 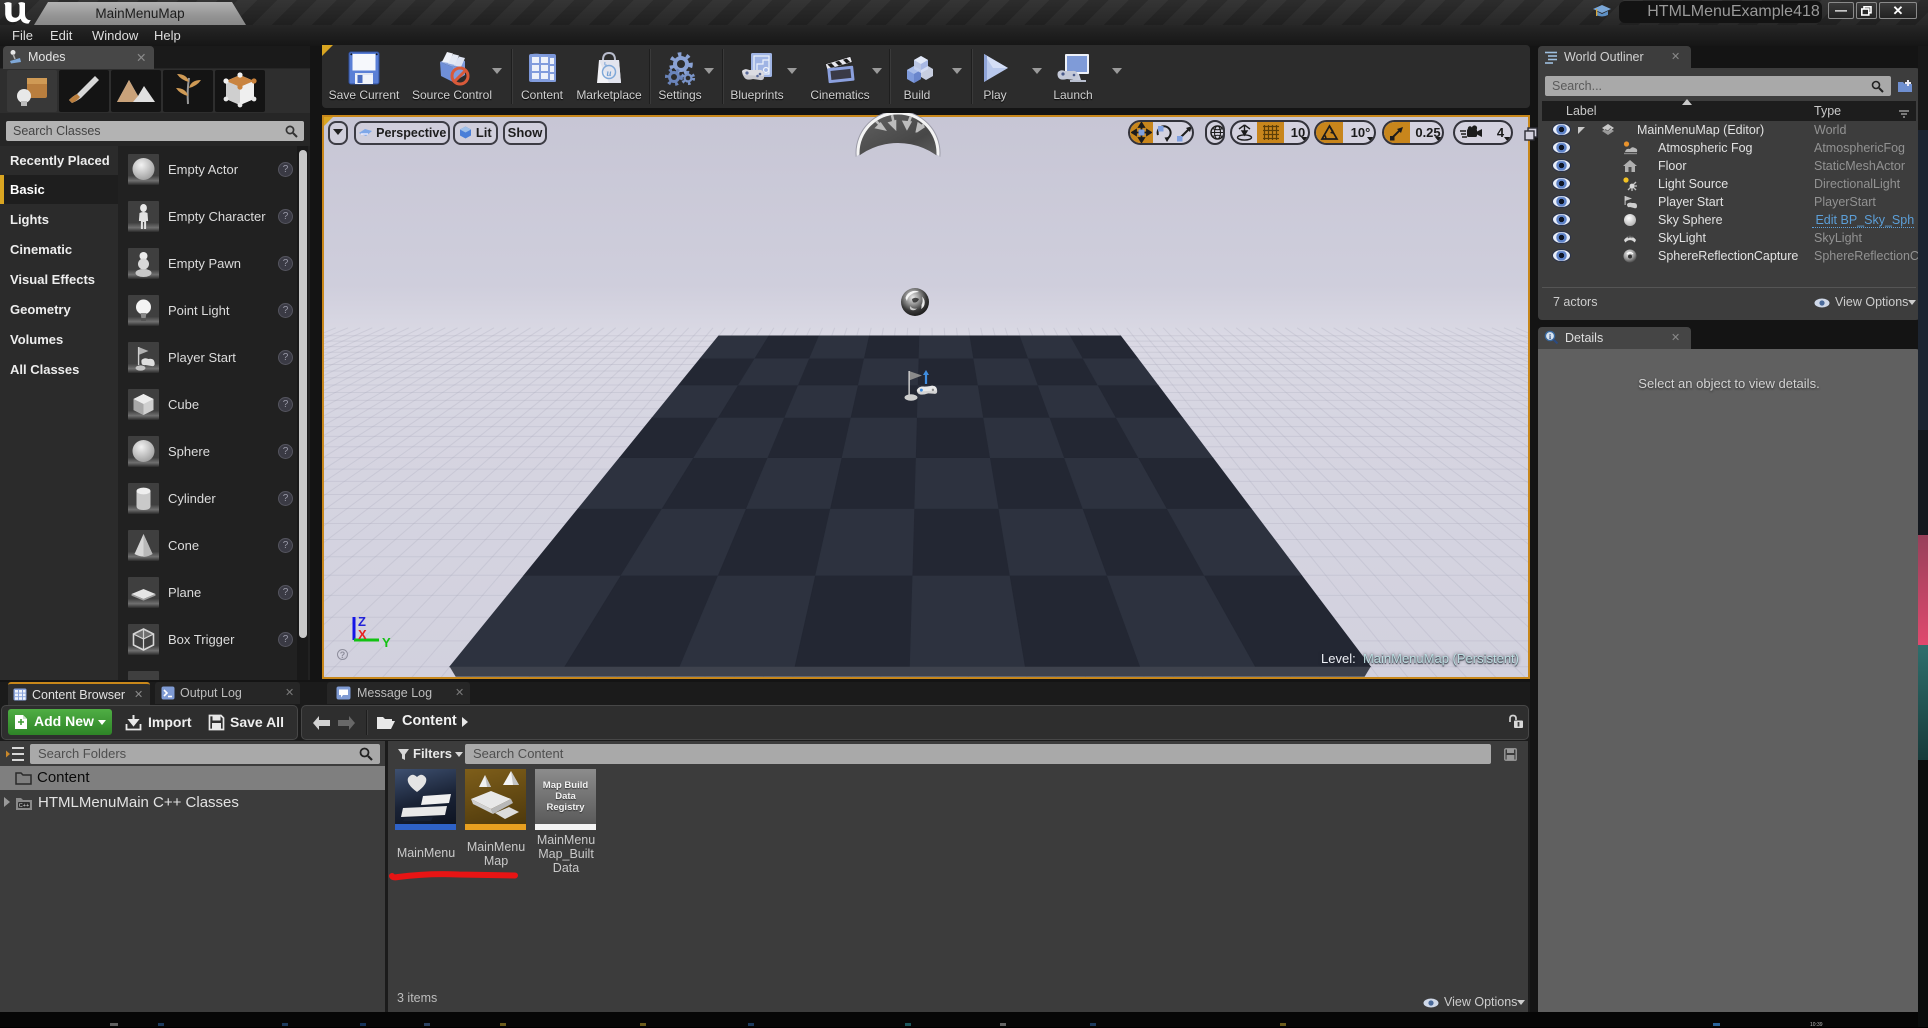 I want to click on svg-text: X, so click(x=362, y=634).